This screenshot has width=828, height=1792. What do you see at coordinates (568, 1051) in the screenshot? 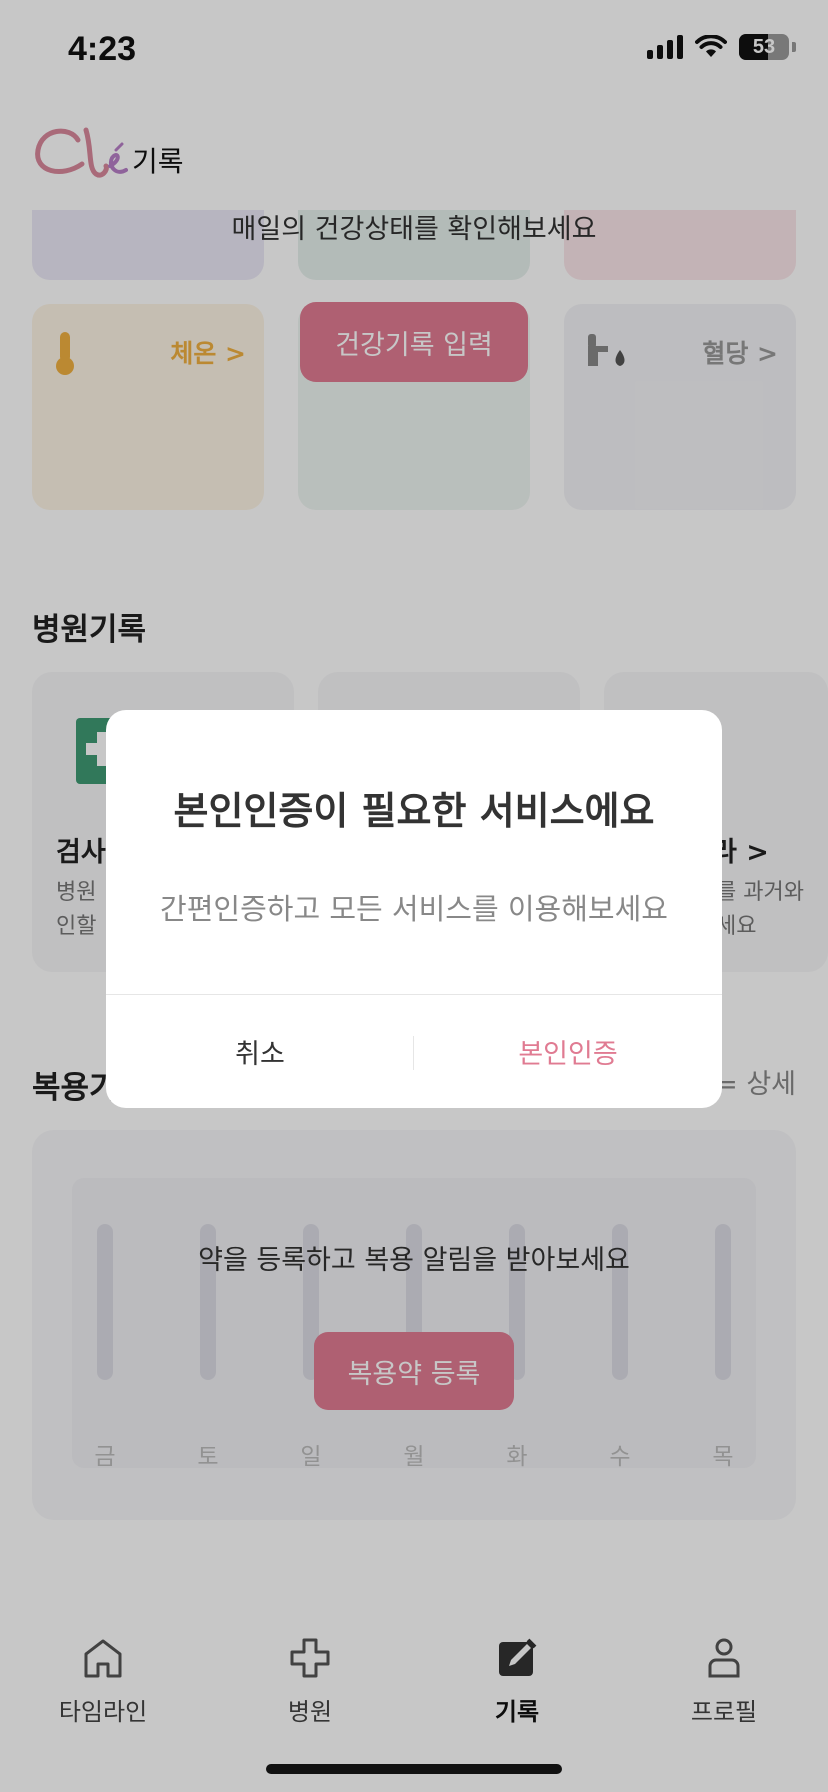
I see `verify-identity-button: 본인인증` at bounding box center [568, 1051].